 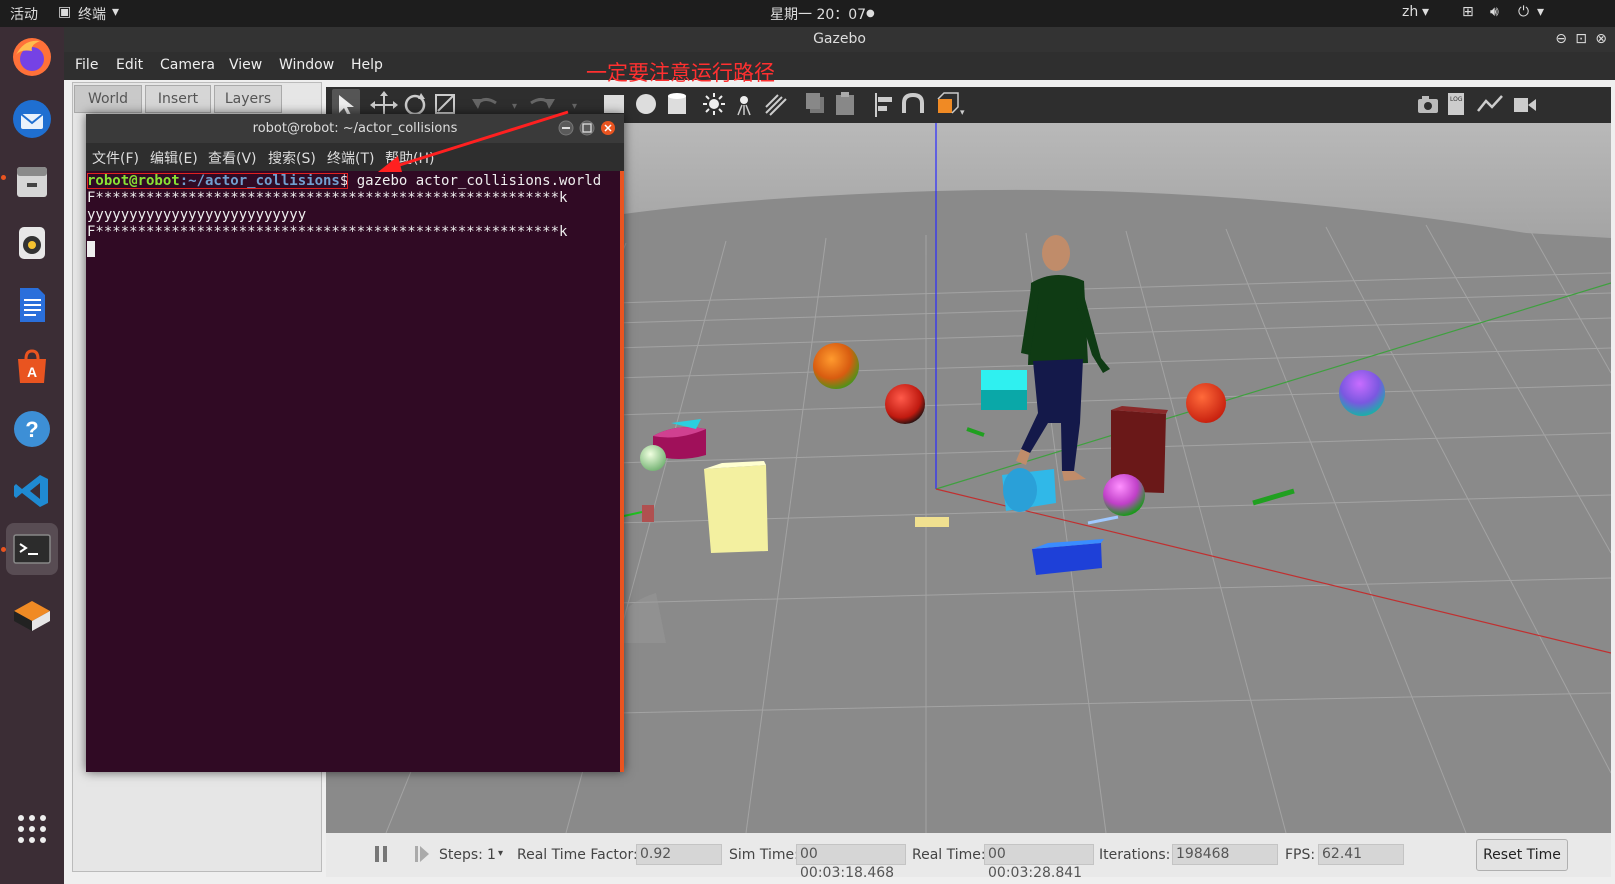 I want to click on svg-text: A, so click(x=32, y=372).